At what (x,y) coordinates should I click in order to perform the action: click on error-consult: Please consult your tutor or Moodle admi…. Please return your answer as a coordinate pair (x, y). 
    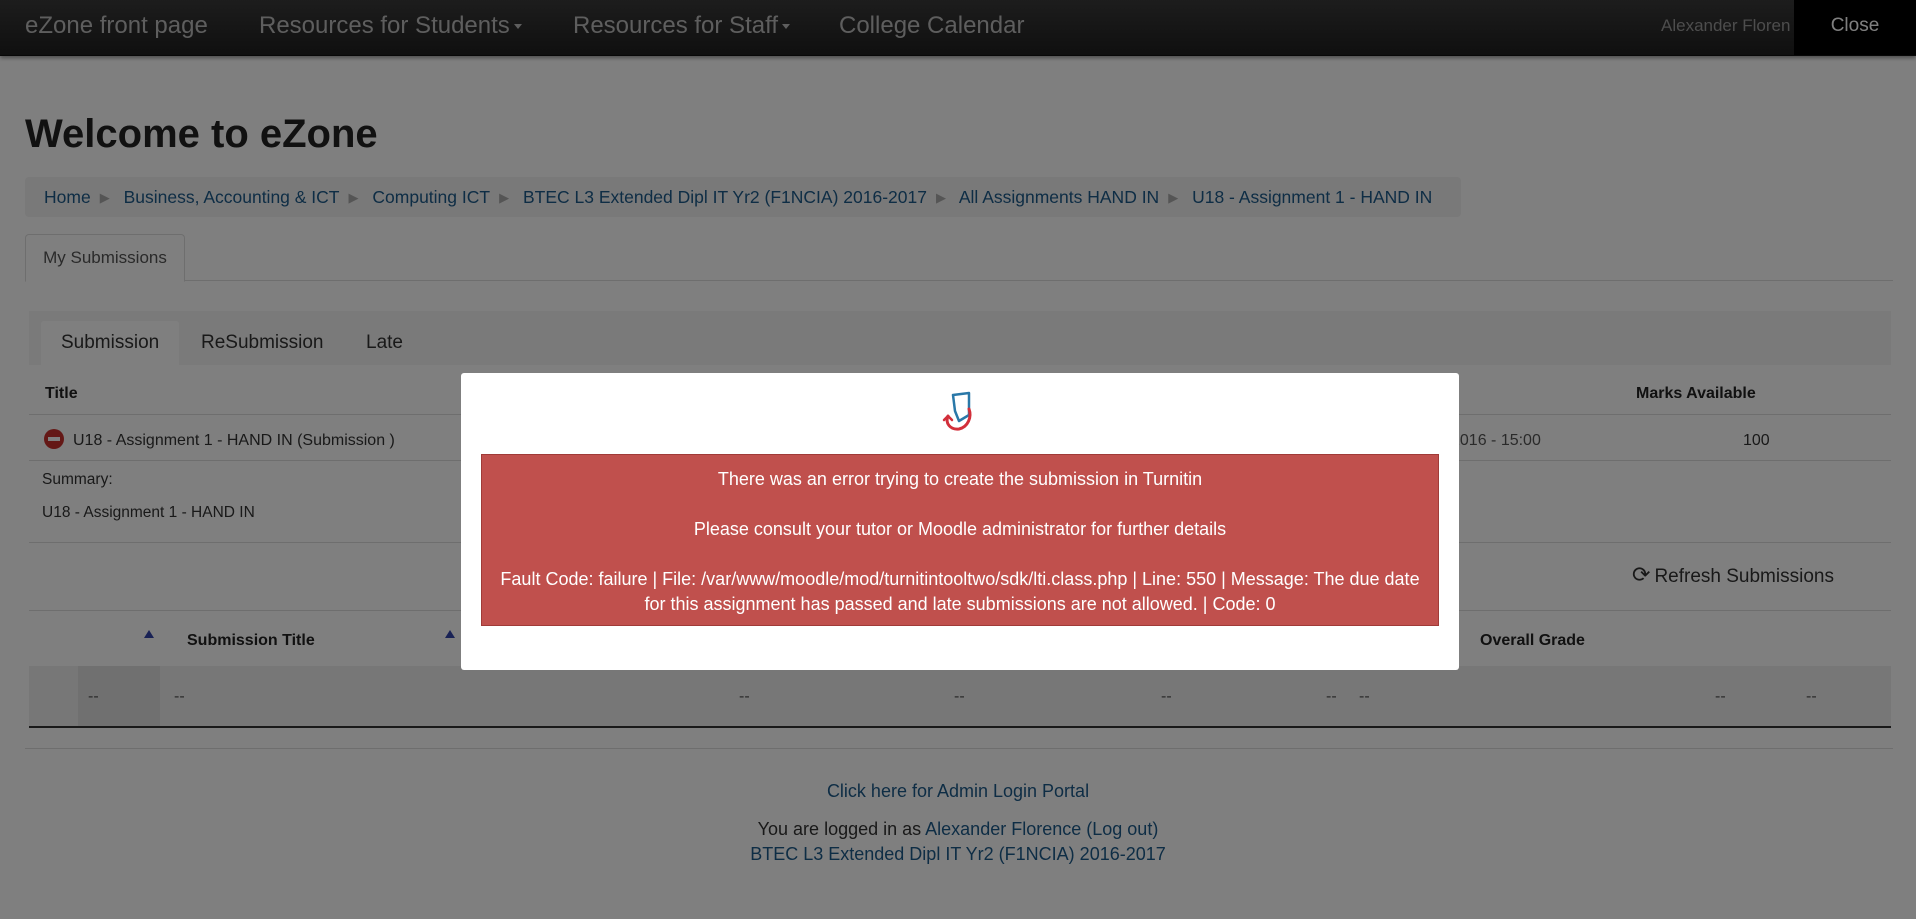
    Looking at the image, I should click on (960, 529).